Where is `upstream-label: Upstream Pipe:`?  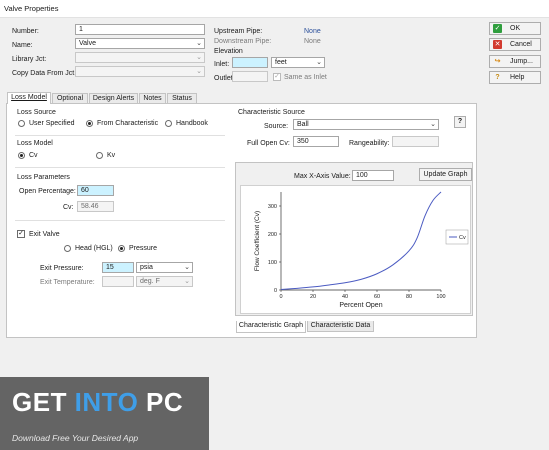
upstream-label: Upstream Pipe: is located at coordinates (238, 31).